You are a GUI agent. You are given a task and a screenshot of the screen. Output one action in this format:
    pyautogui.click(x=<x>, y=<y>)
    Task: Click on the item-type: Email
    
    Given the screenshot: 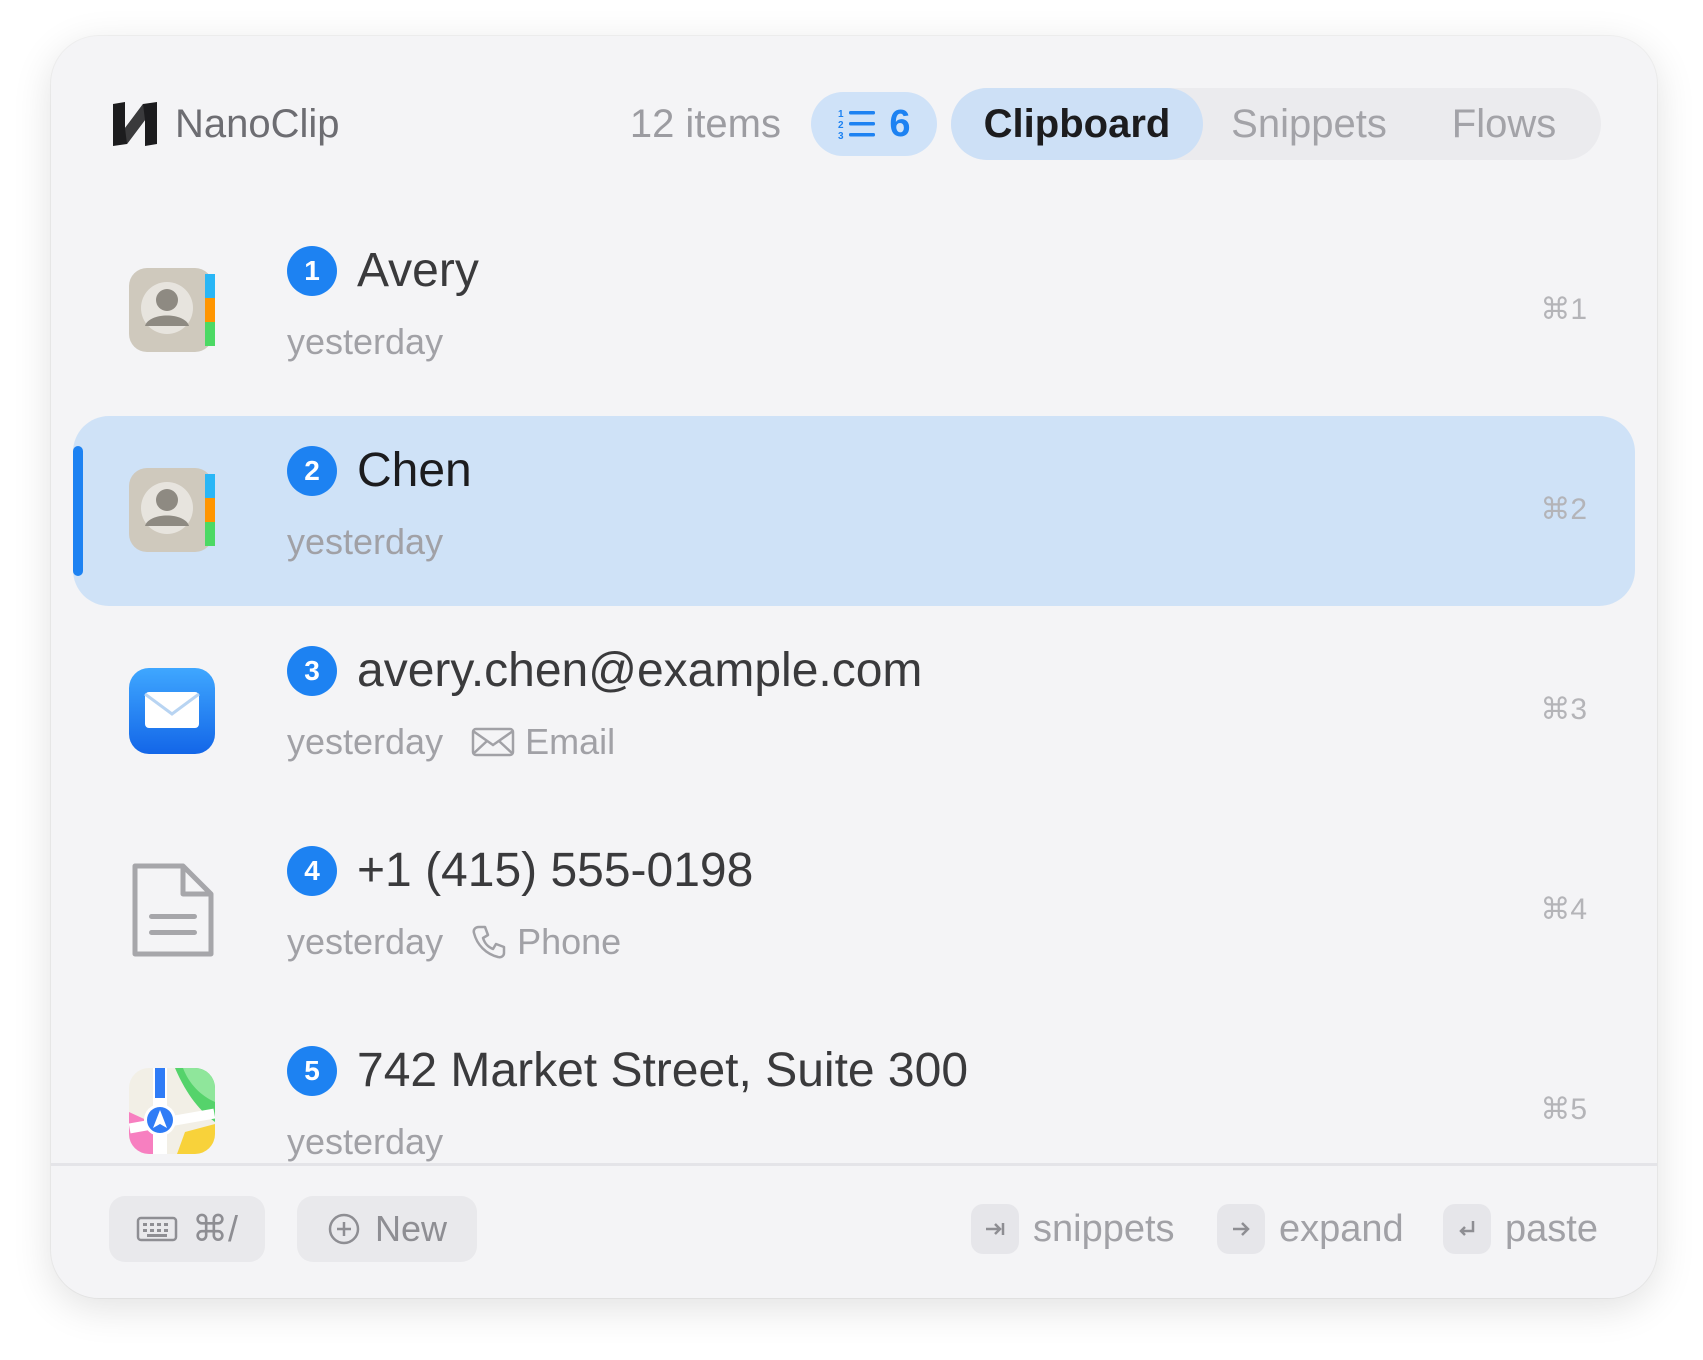 What is the action you would take?
    pyautogui.click(x=543, y=742)
    